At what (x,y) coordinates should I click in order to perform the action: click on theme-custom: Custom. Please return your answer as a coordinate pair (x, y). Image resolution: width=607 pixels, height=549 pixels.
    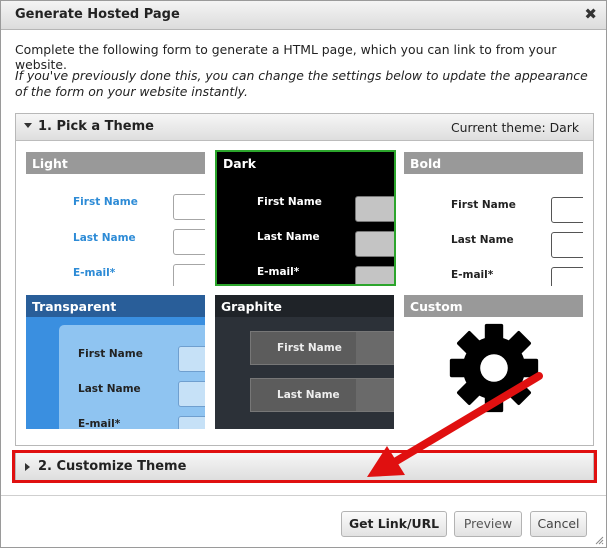
    Looking at the image, I should click on (493, 362).